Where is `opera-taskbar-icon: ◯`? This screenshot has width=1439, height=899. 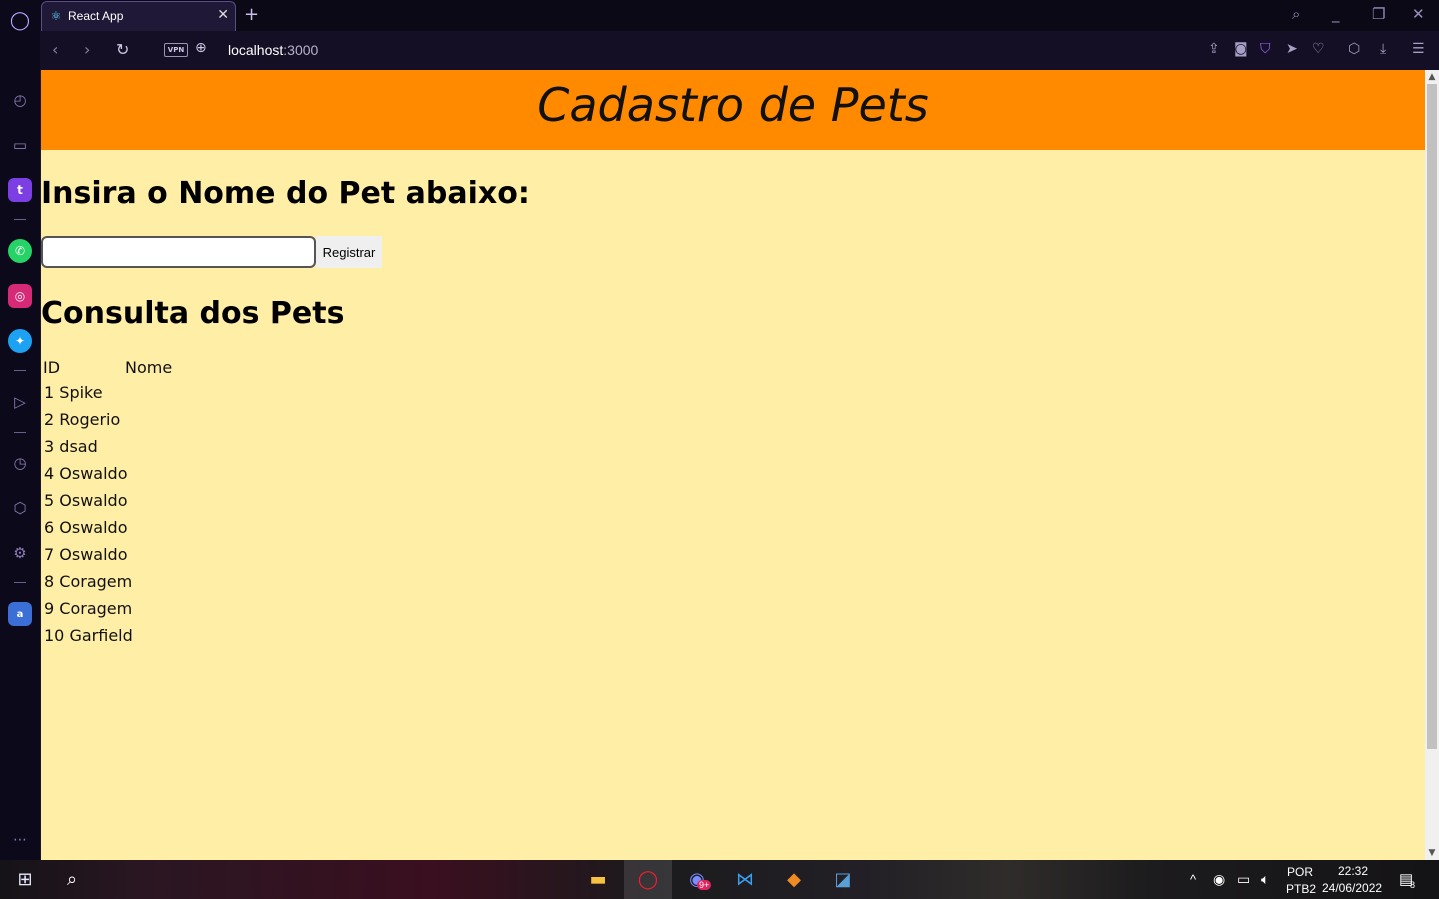 opera-taskbar-icon: ◯ is located at coordinates (648, 879).